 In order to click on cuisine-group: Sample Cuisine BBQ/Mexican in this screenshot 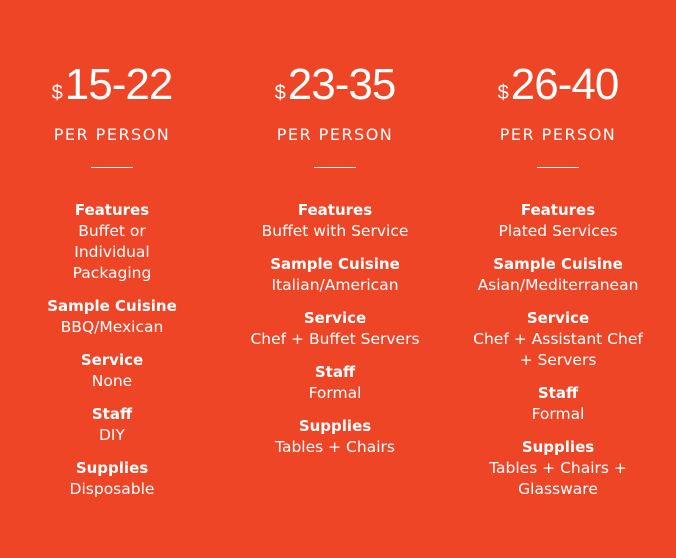, I will do `click(112, 317)`.